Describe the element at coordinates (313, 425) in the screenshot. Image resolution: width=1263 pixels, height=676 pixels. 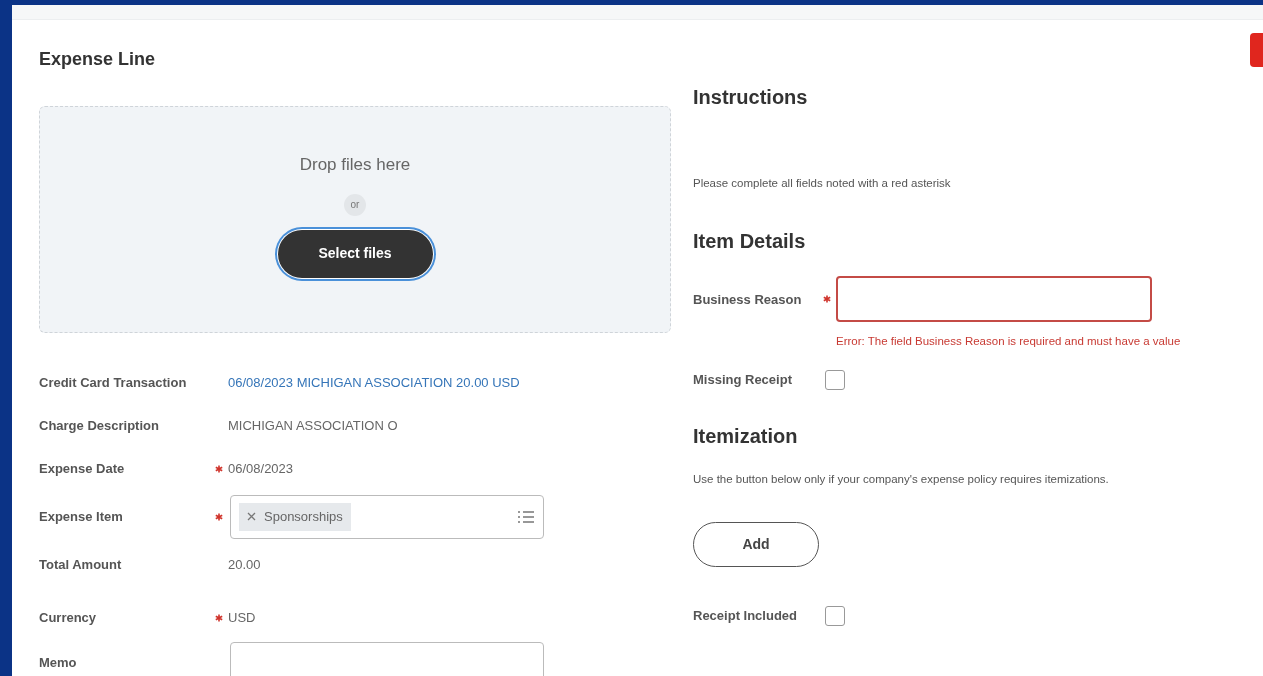
I see `field-value: MICHIGAN ASSOCIATION O` at that location.